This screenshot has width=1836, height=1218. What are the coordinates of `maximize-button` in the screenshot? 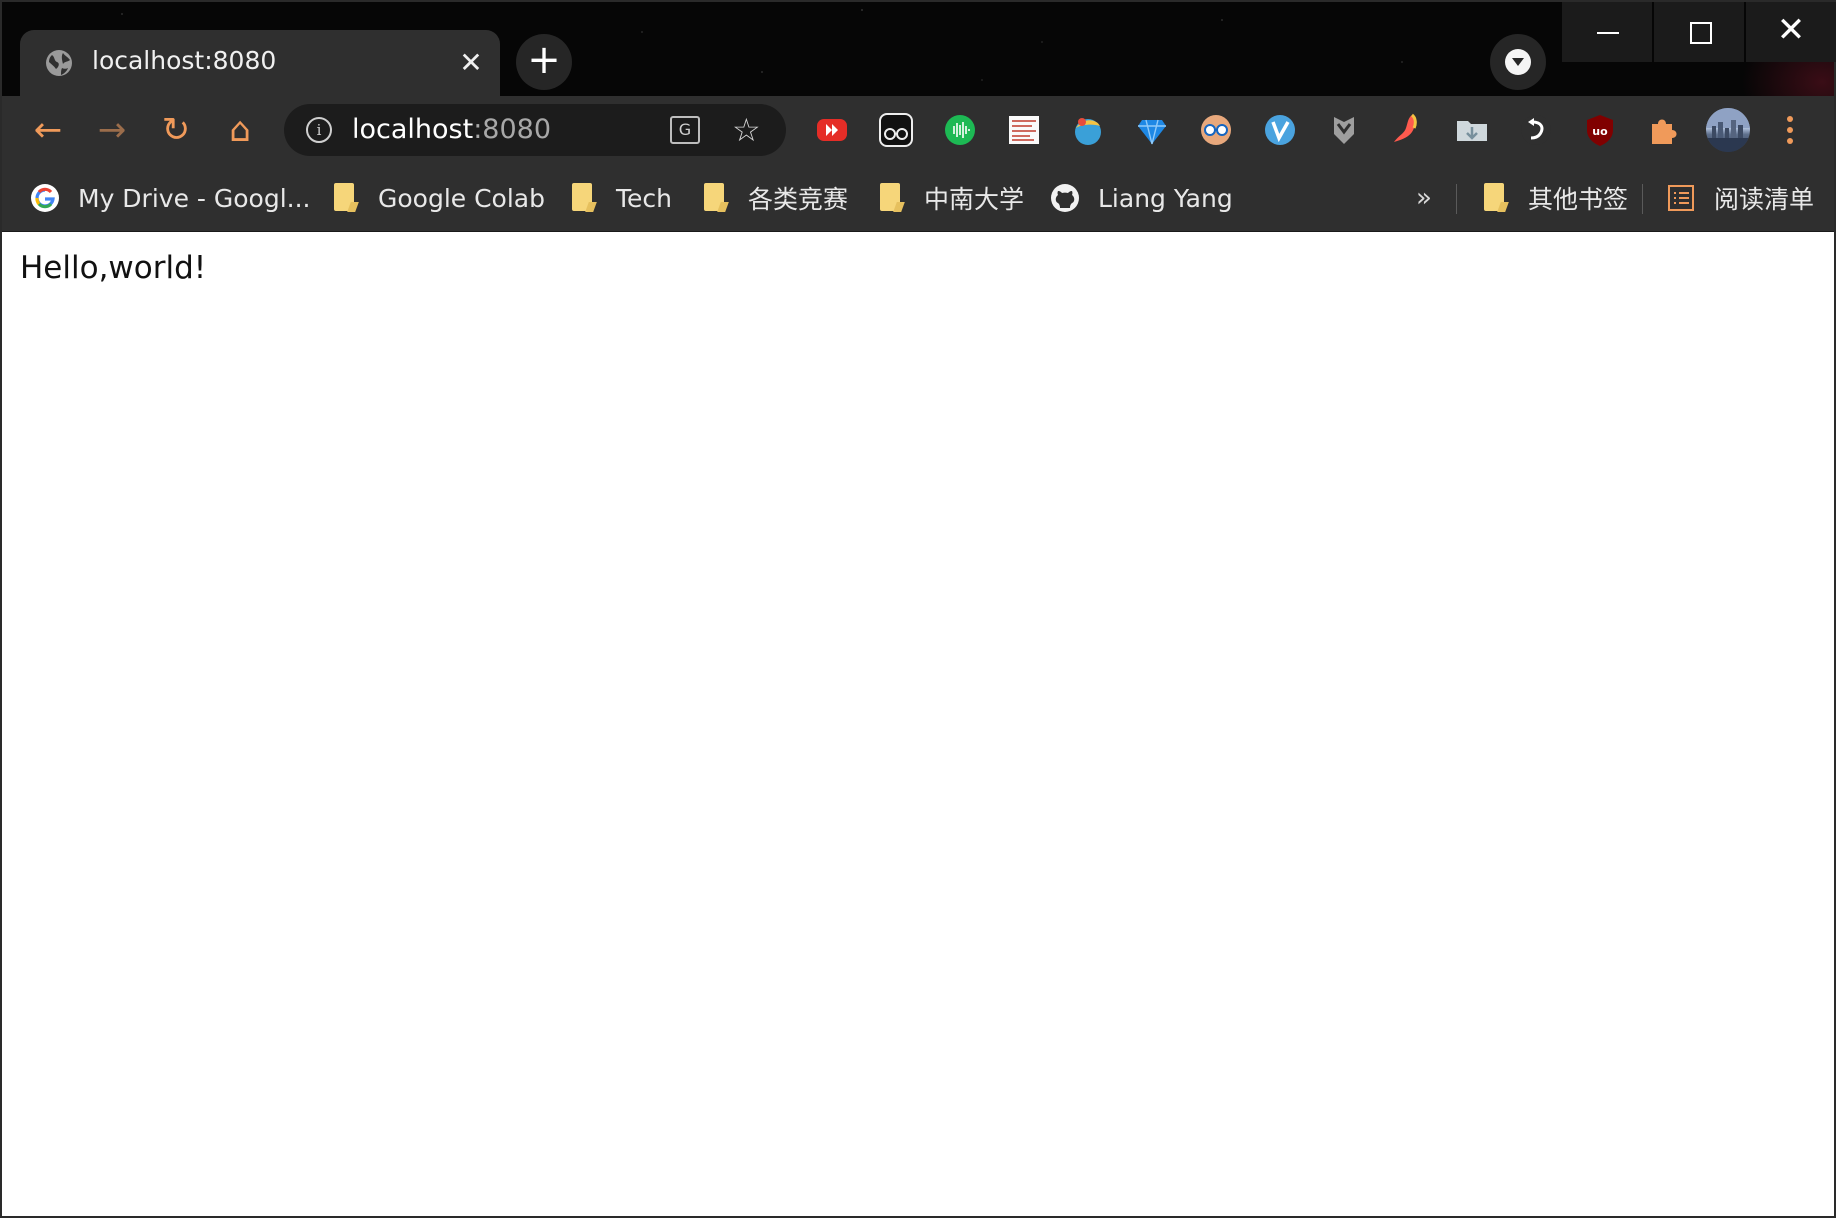 It's located at (1699, 32).